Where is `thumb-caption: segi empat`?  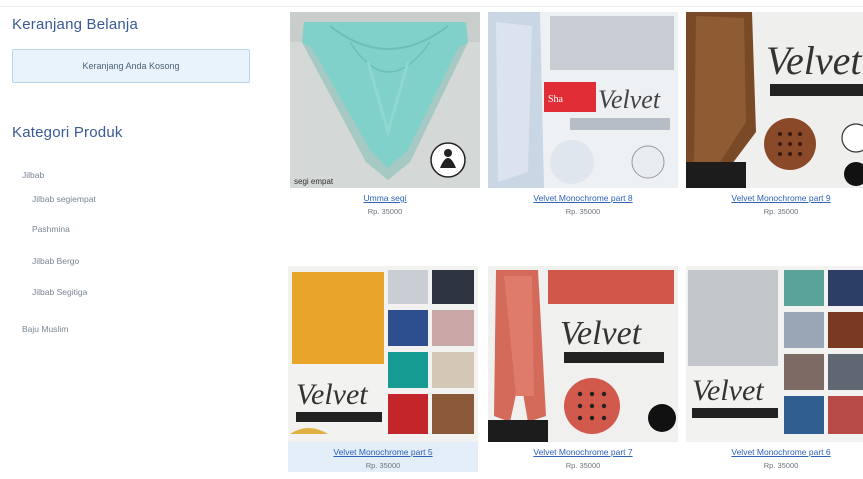
thumb-caption: segi empat is located at coordinates (314, 181).